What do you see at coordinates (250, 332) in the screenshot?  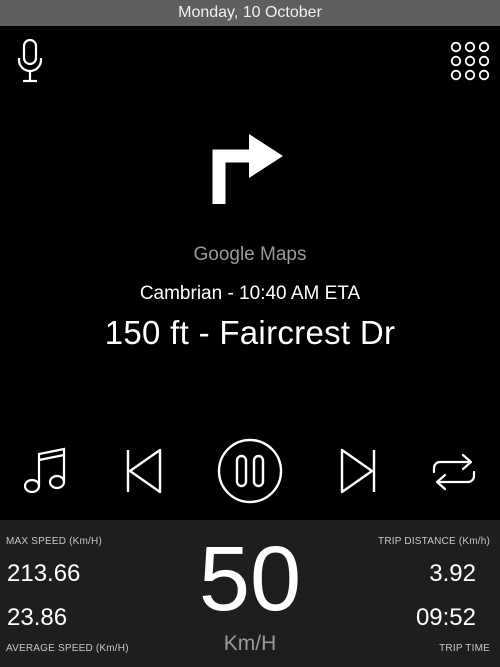 I see `turn-instruction: 150 ft - Faircrest Dr` at bounding box center [250, 332].